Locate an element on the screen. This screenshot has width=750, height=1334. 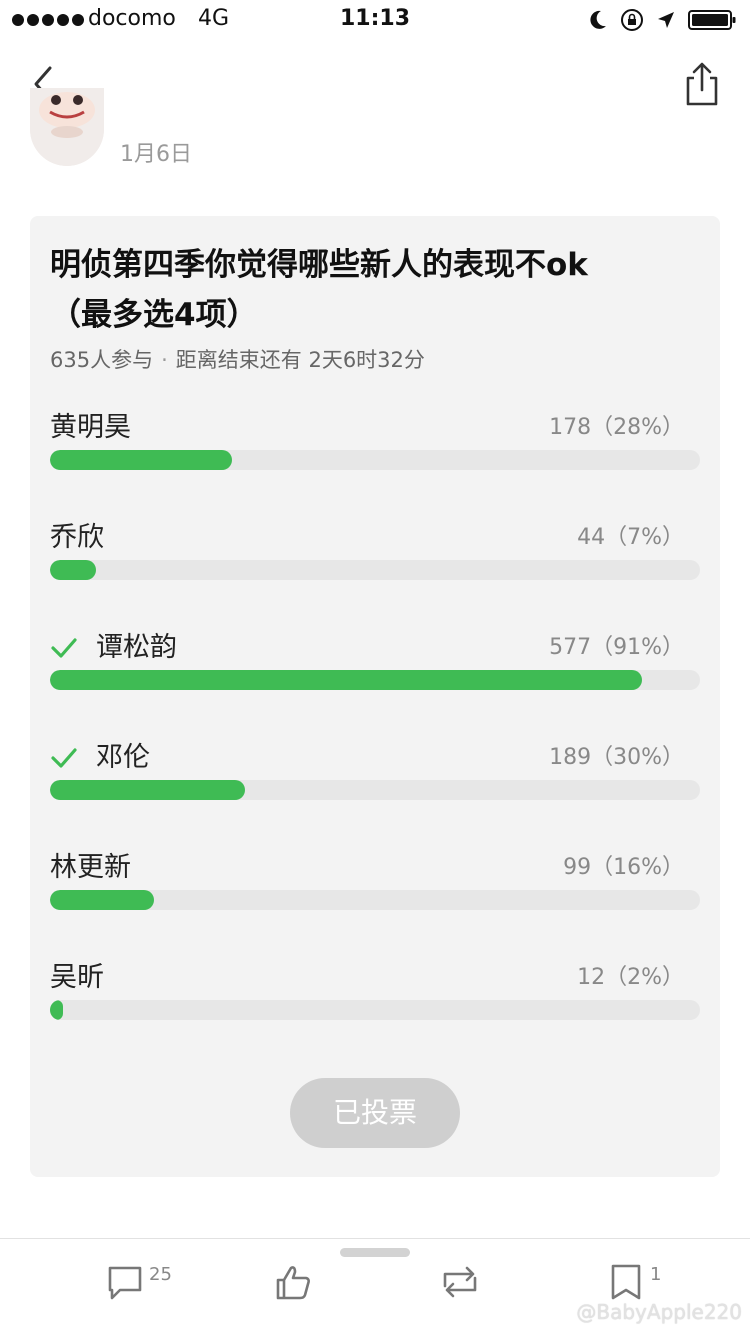
poll-meta: 635人参与 · 距离结束还有 2天6时32分 is located at coordinates (237, 359).